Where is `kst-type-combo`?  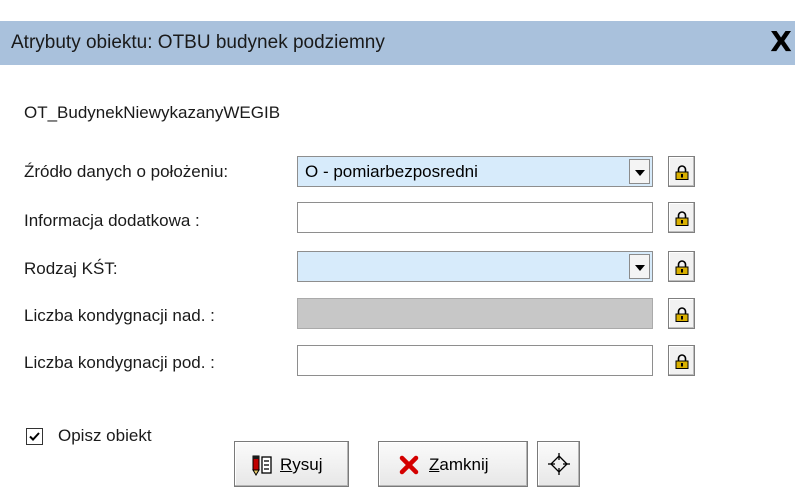 kst-type-combo is located at coordinates (475, 266).